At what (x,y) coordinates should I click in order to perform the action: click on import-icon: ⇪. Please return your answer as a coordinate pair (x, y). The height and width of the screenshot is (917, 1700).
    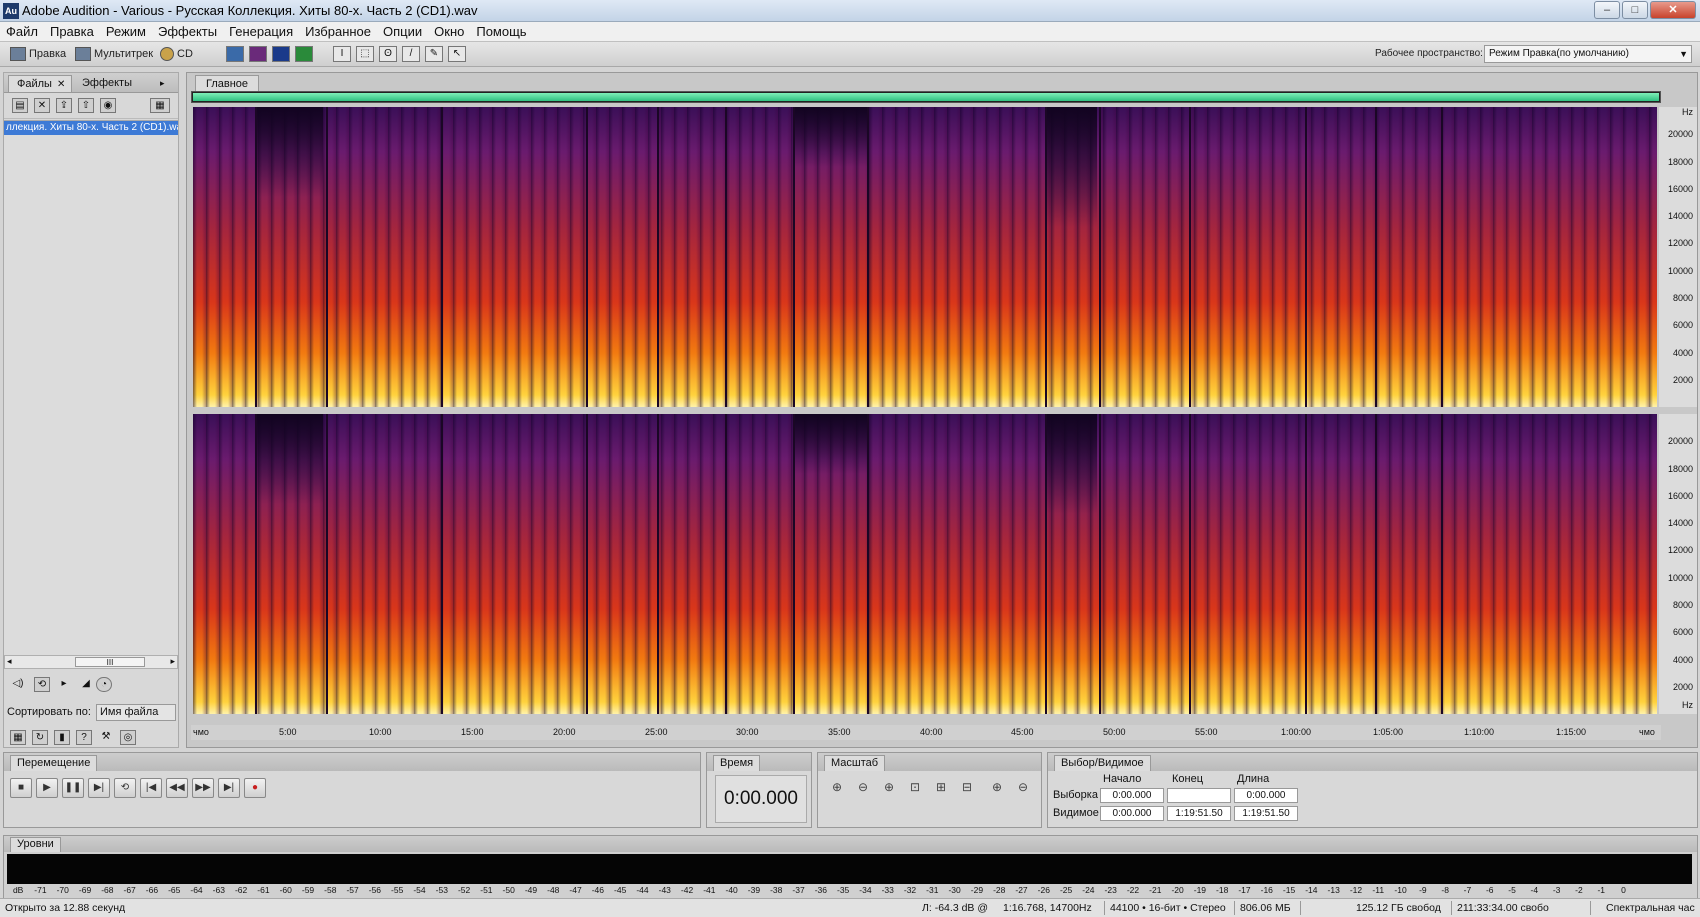
    Looking at the image, I should click on (64, 105).